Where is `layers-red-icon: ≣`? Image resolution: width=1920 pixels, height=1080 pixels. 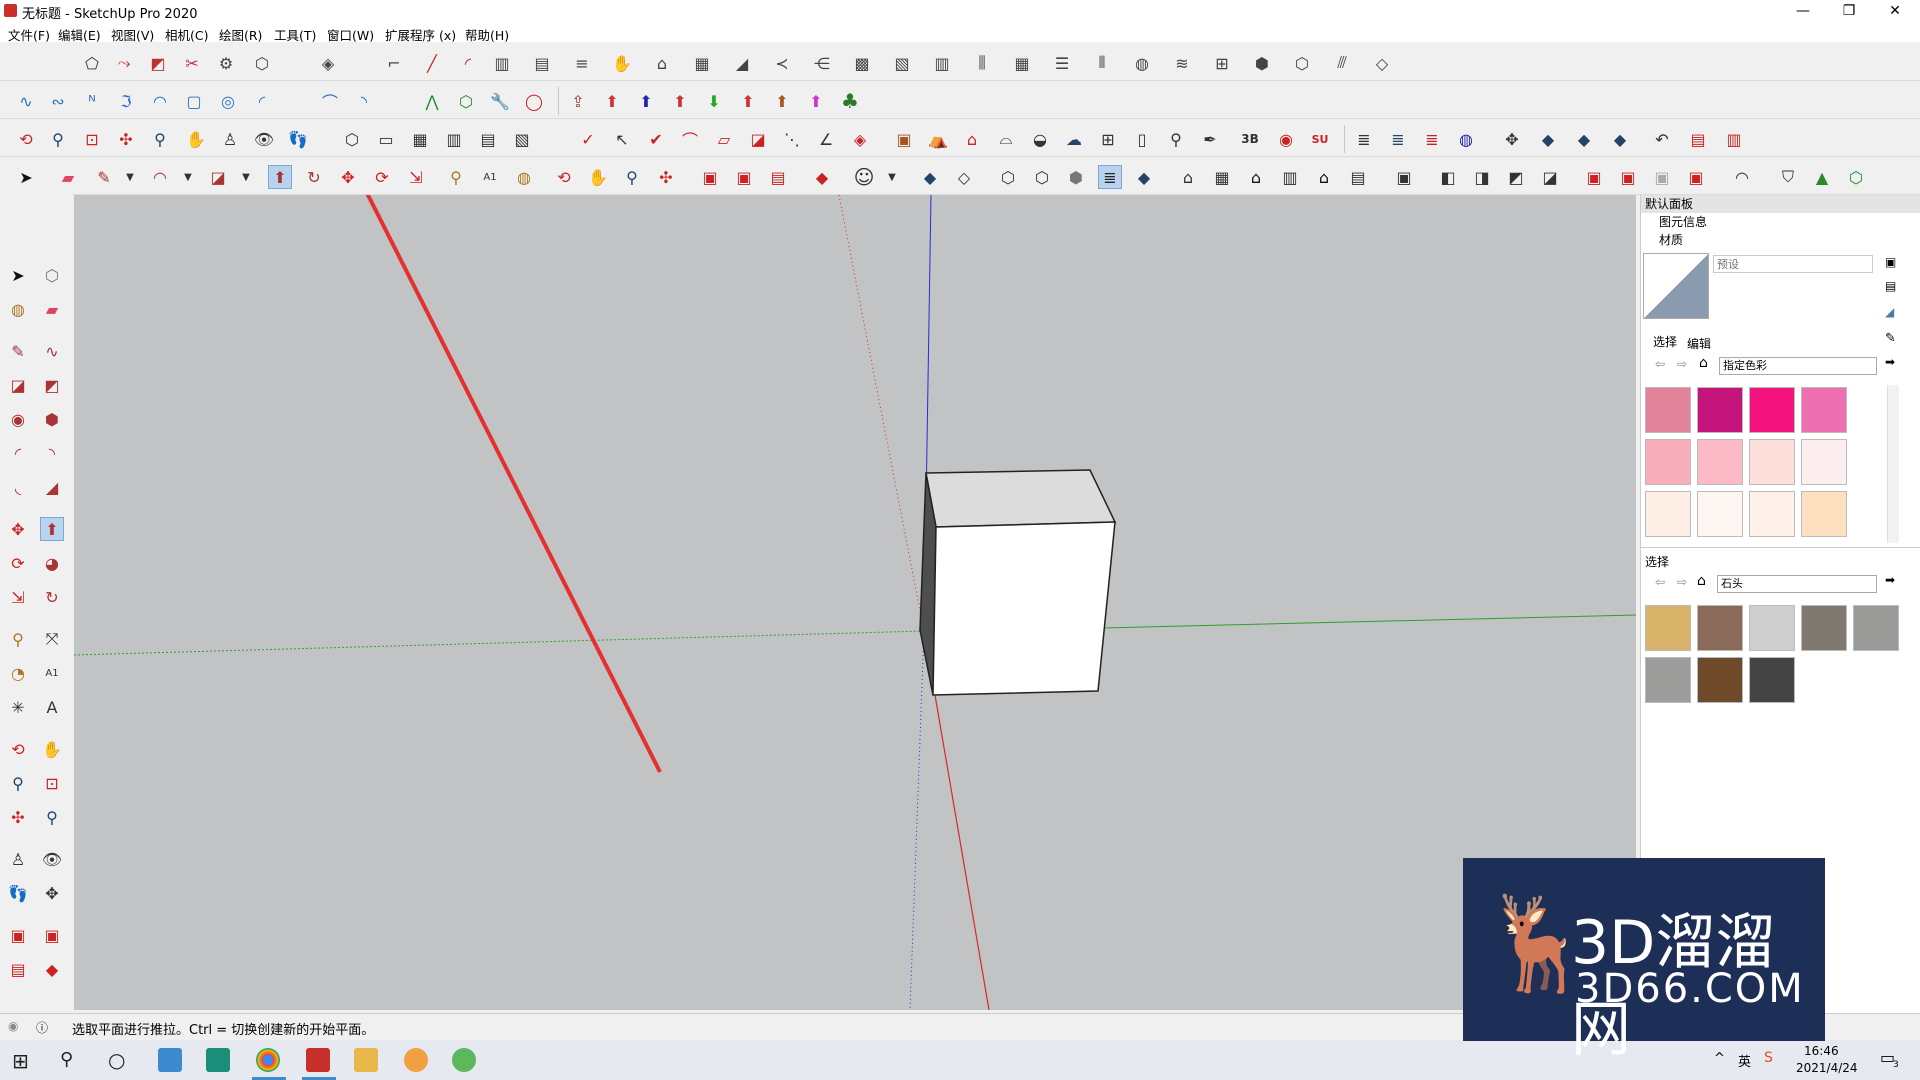
layers-red-icon: ≣ is located at coordinates (1432, 139).